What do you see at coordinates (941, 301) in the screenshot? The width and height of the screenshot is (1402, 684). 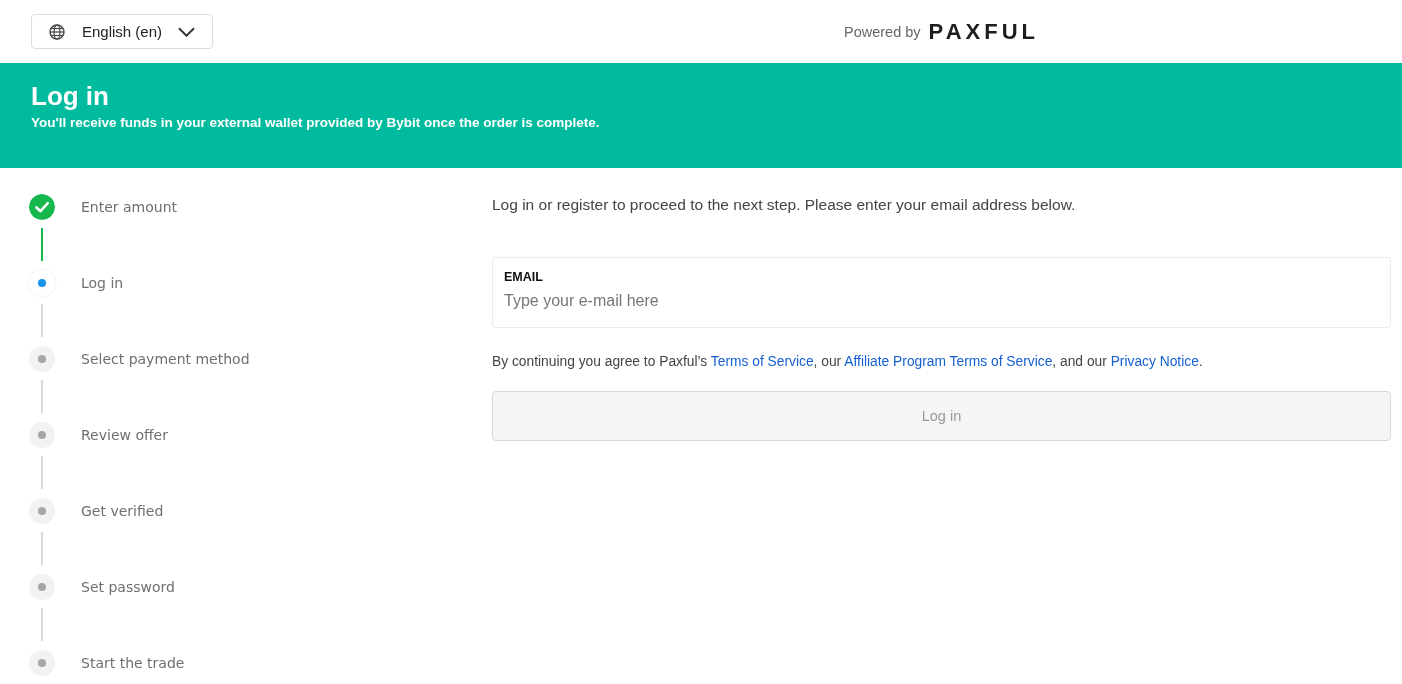 I see `email-input: Type your e-mail here` at bounding box center [941, 301].